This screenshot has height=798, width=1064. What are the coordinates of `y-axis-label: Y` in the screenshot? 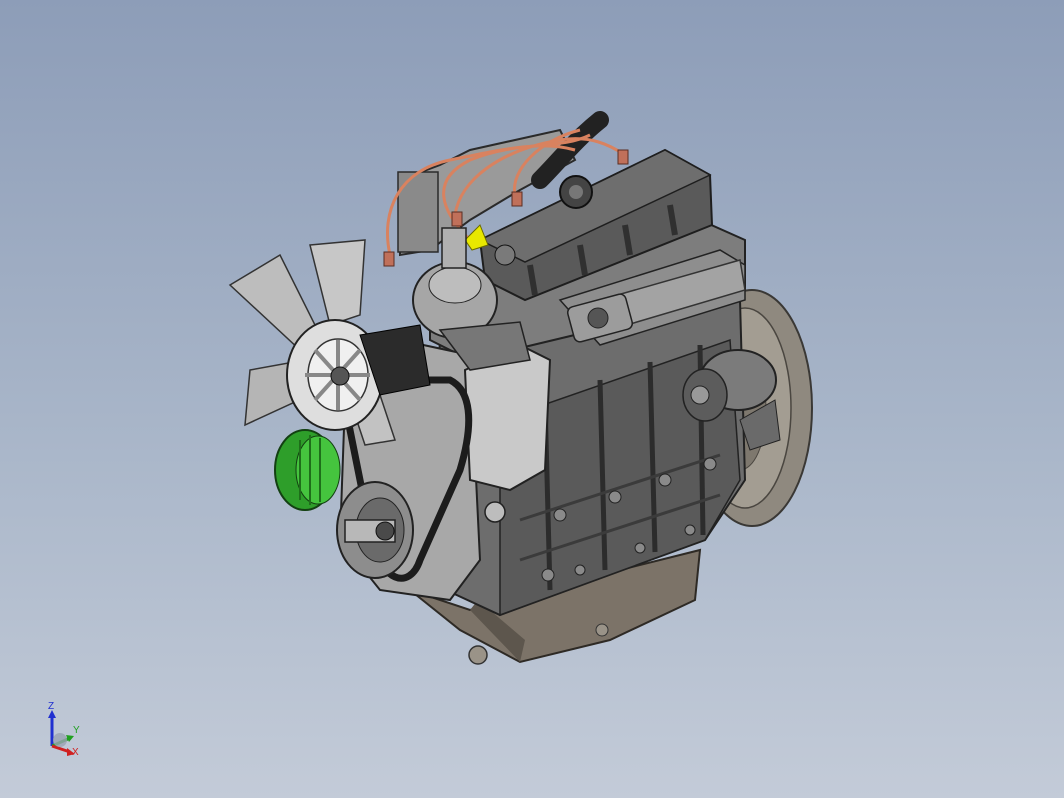 It's located at (76, 730).